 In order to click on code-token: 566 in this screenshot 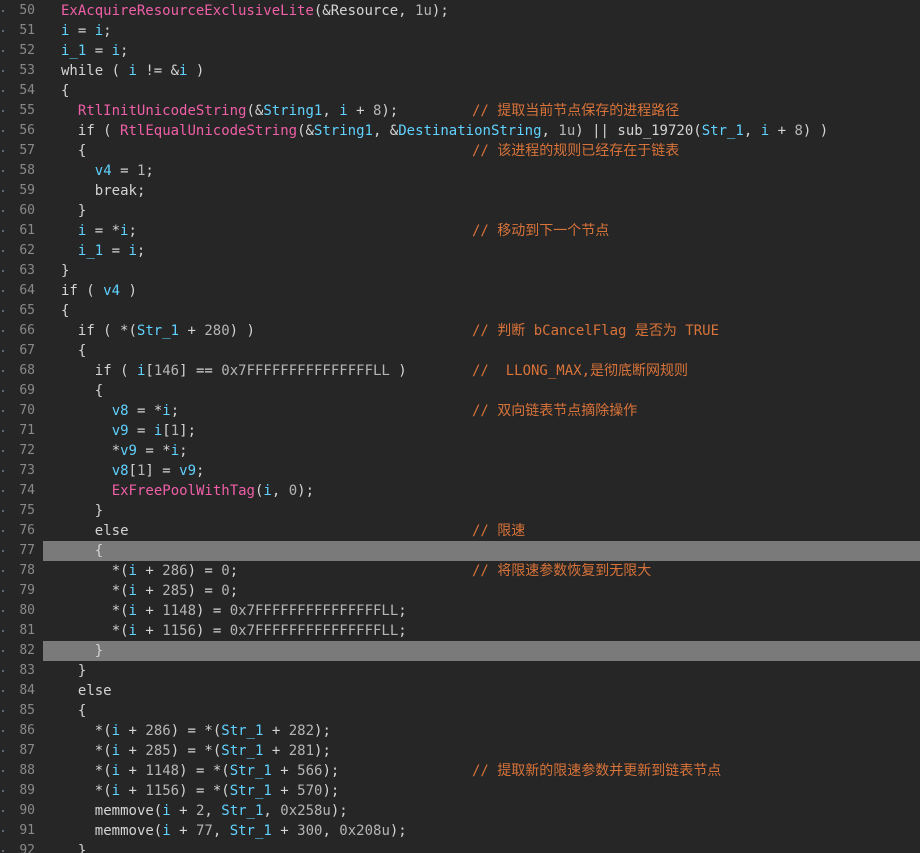, I will do `click(310, 771)`.